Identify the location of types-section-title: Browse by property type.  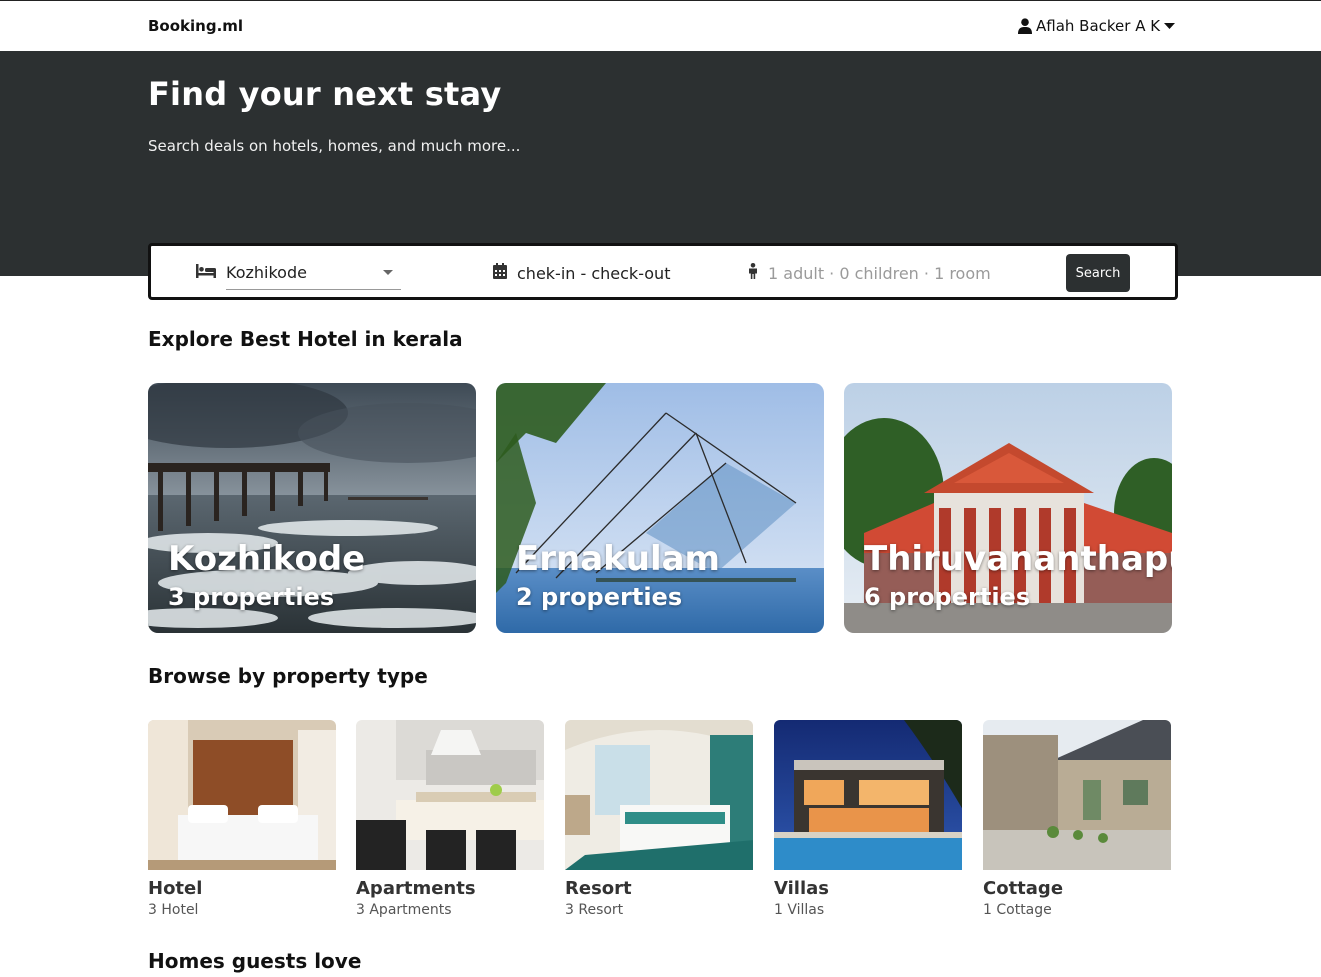
(288, 676).